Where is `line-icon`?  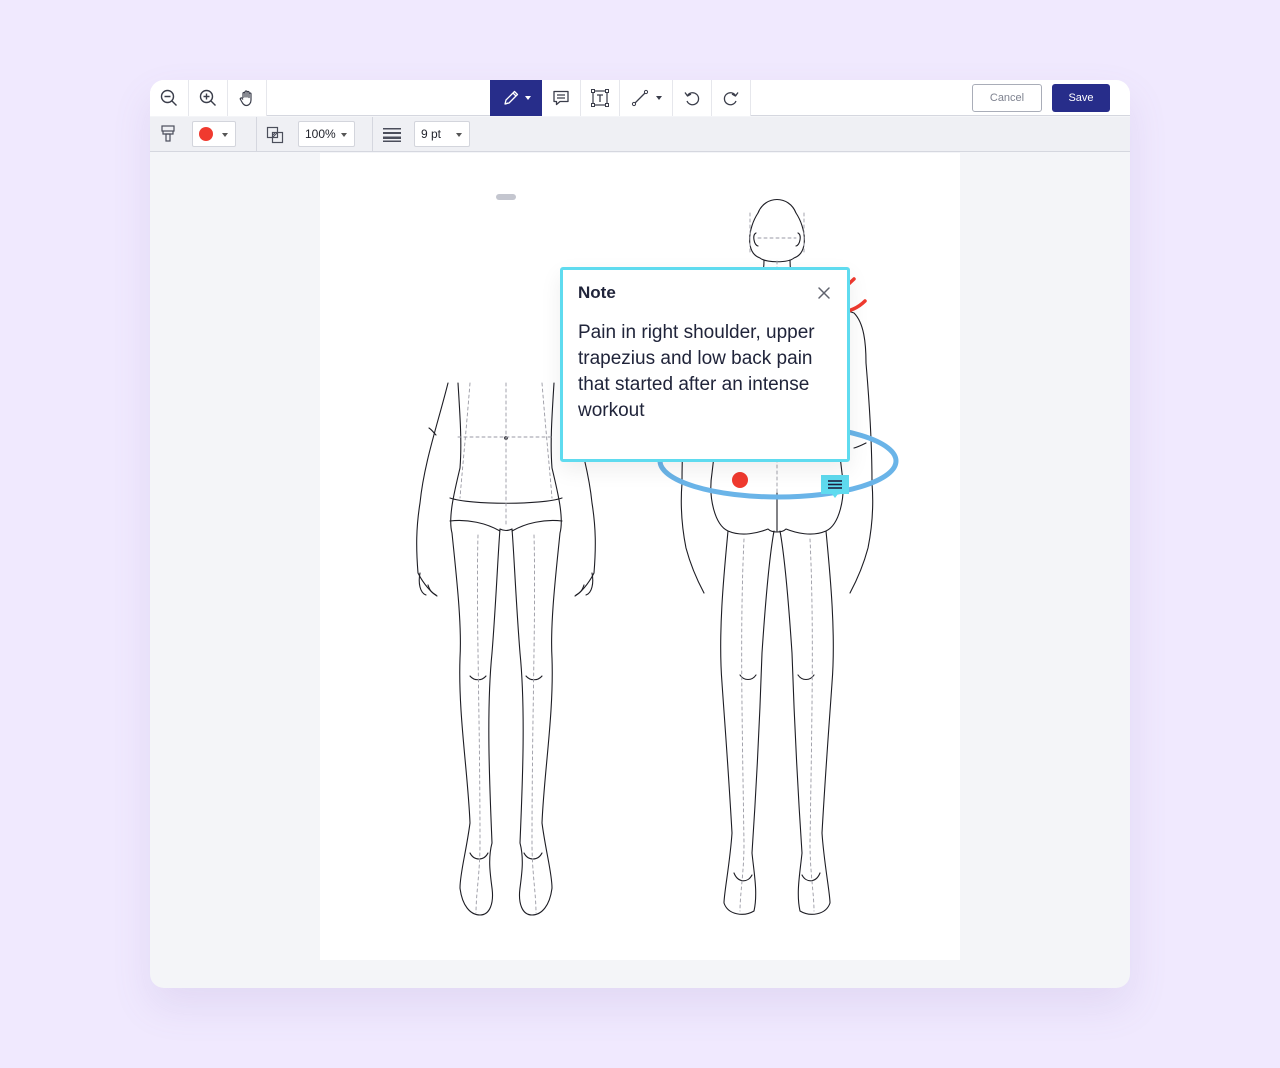
line-icon is located at coordinates (640, 98).